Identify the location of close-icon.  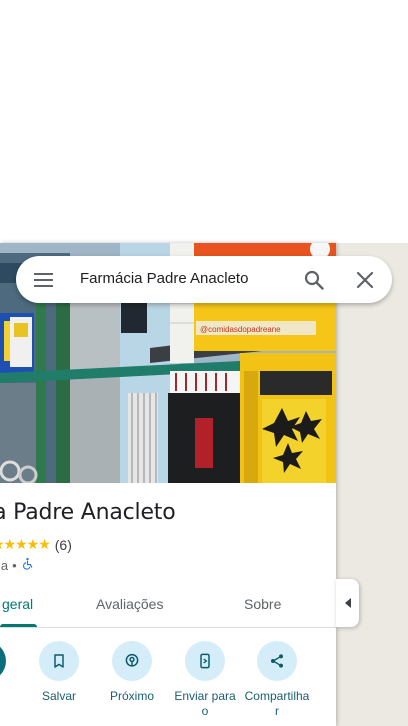
(365, 280).